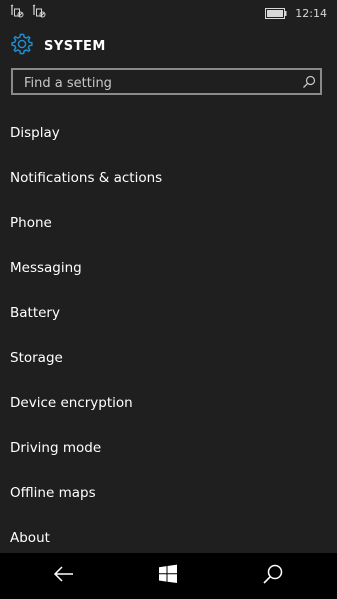 The image size is (337, 599). I want to click on menu-item-storage: Storage, so click(168, 357).